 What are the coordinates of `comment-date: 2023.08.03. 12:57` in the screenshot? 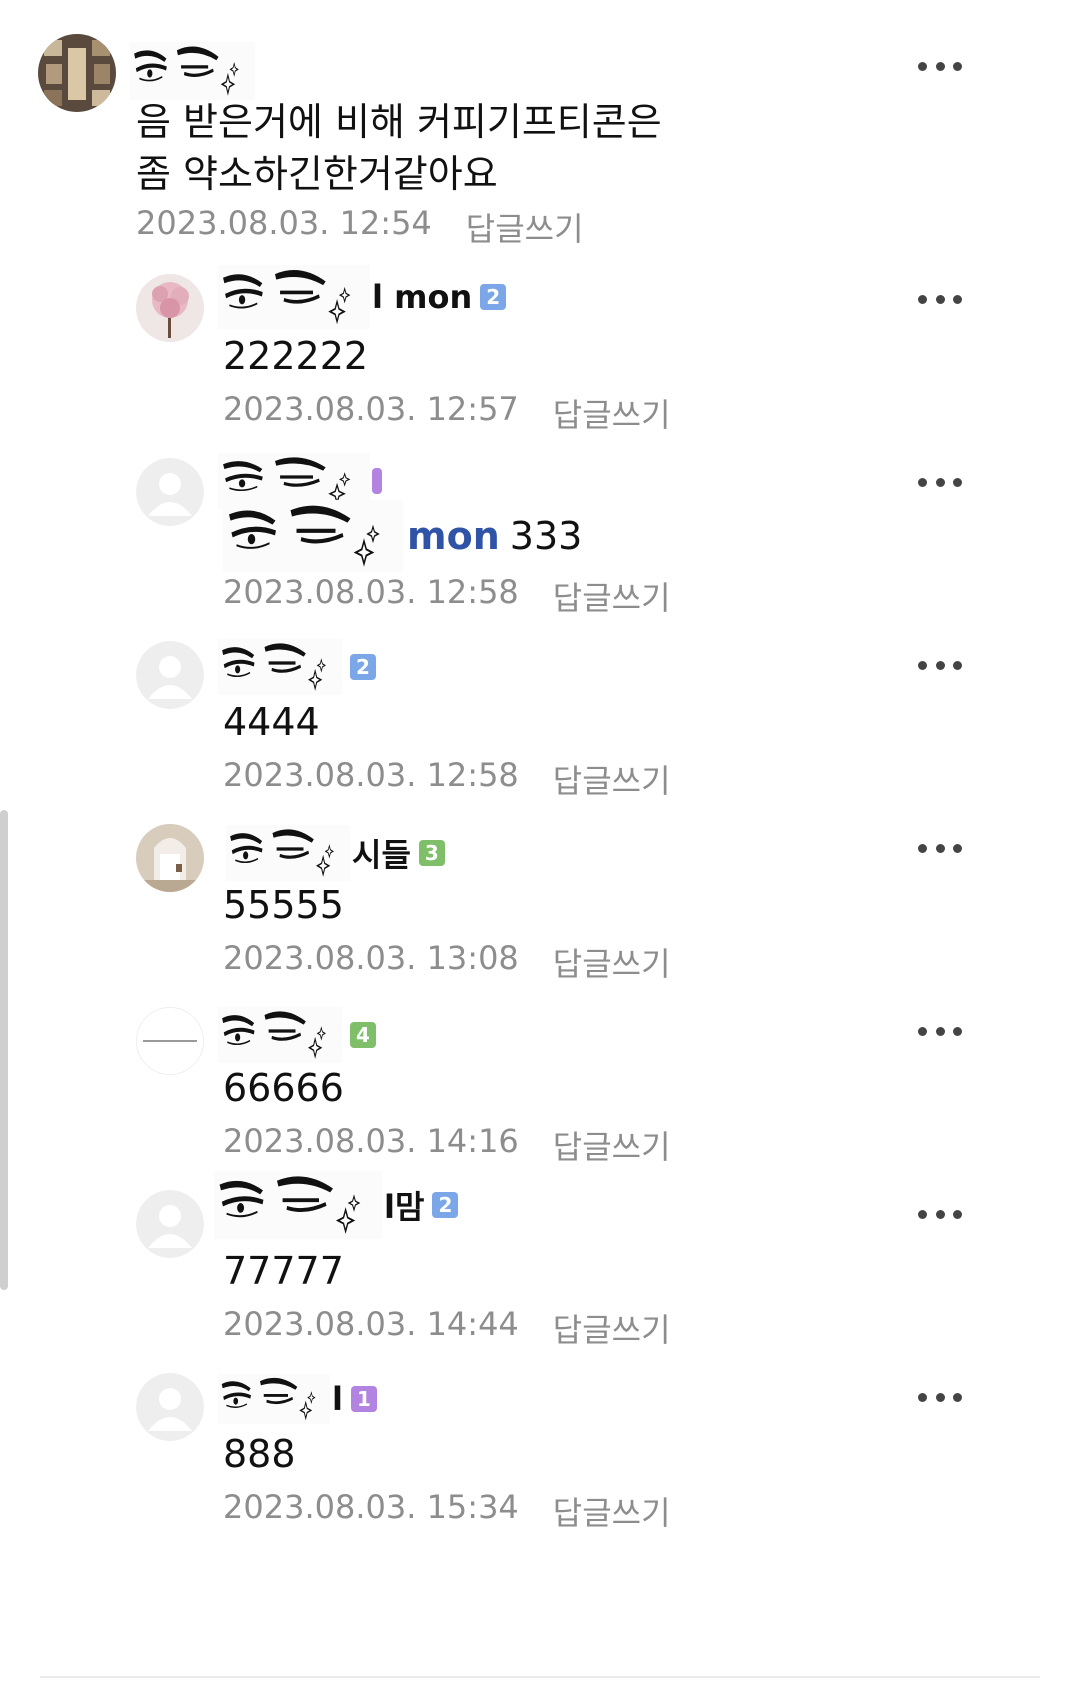 It's located at (371, 409).